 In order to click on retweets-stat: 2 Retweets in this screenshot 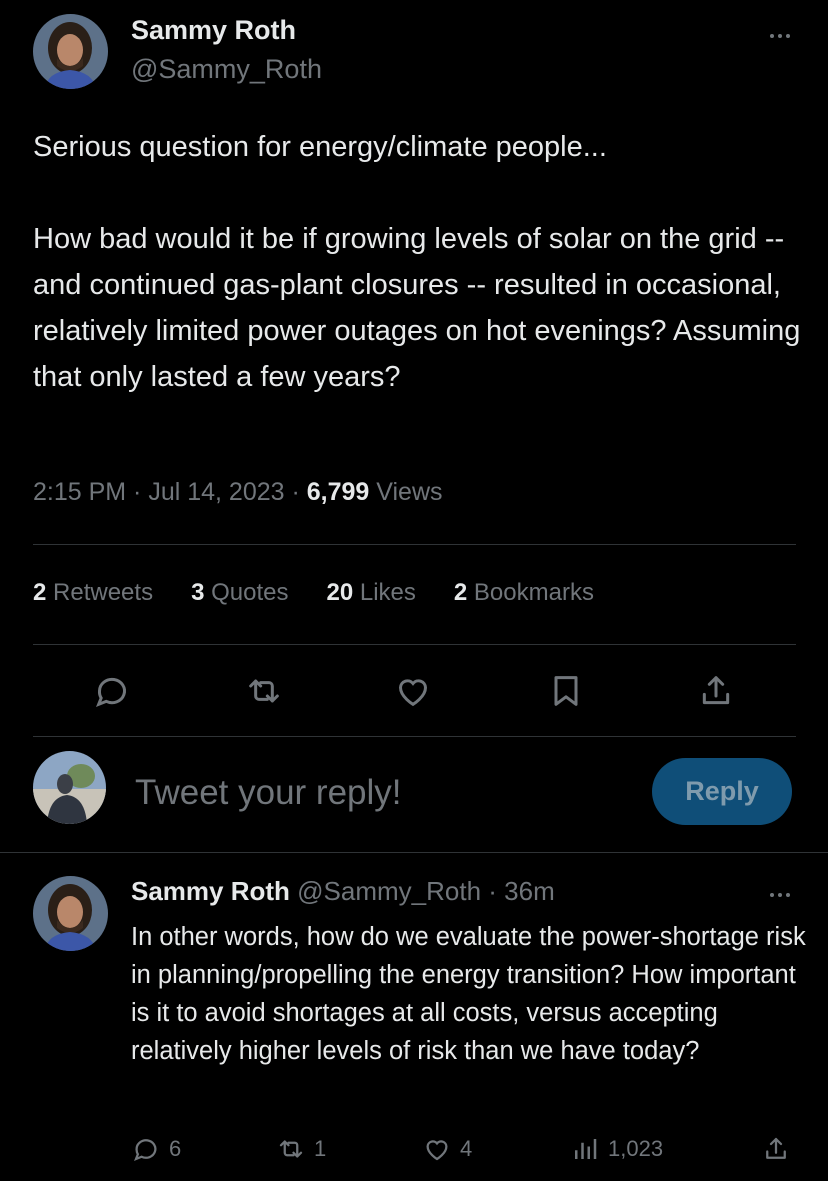, I will do `click(93, 593)`.